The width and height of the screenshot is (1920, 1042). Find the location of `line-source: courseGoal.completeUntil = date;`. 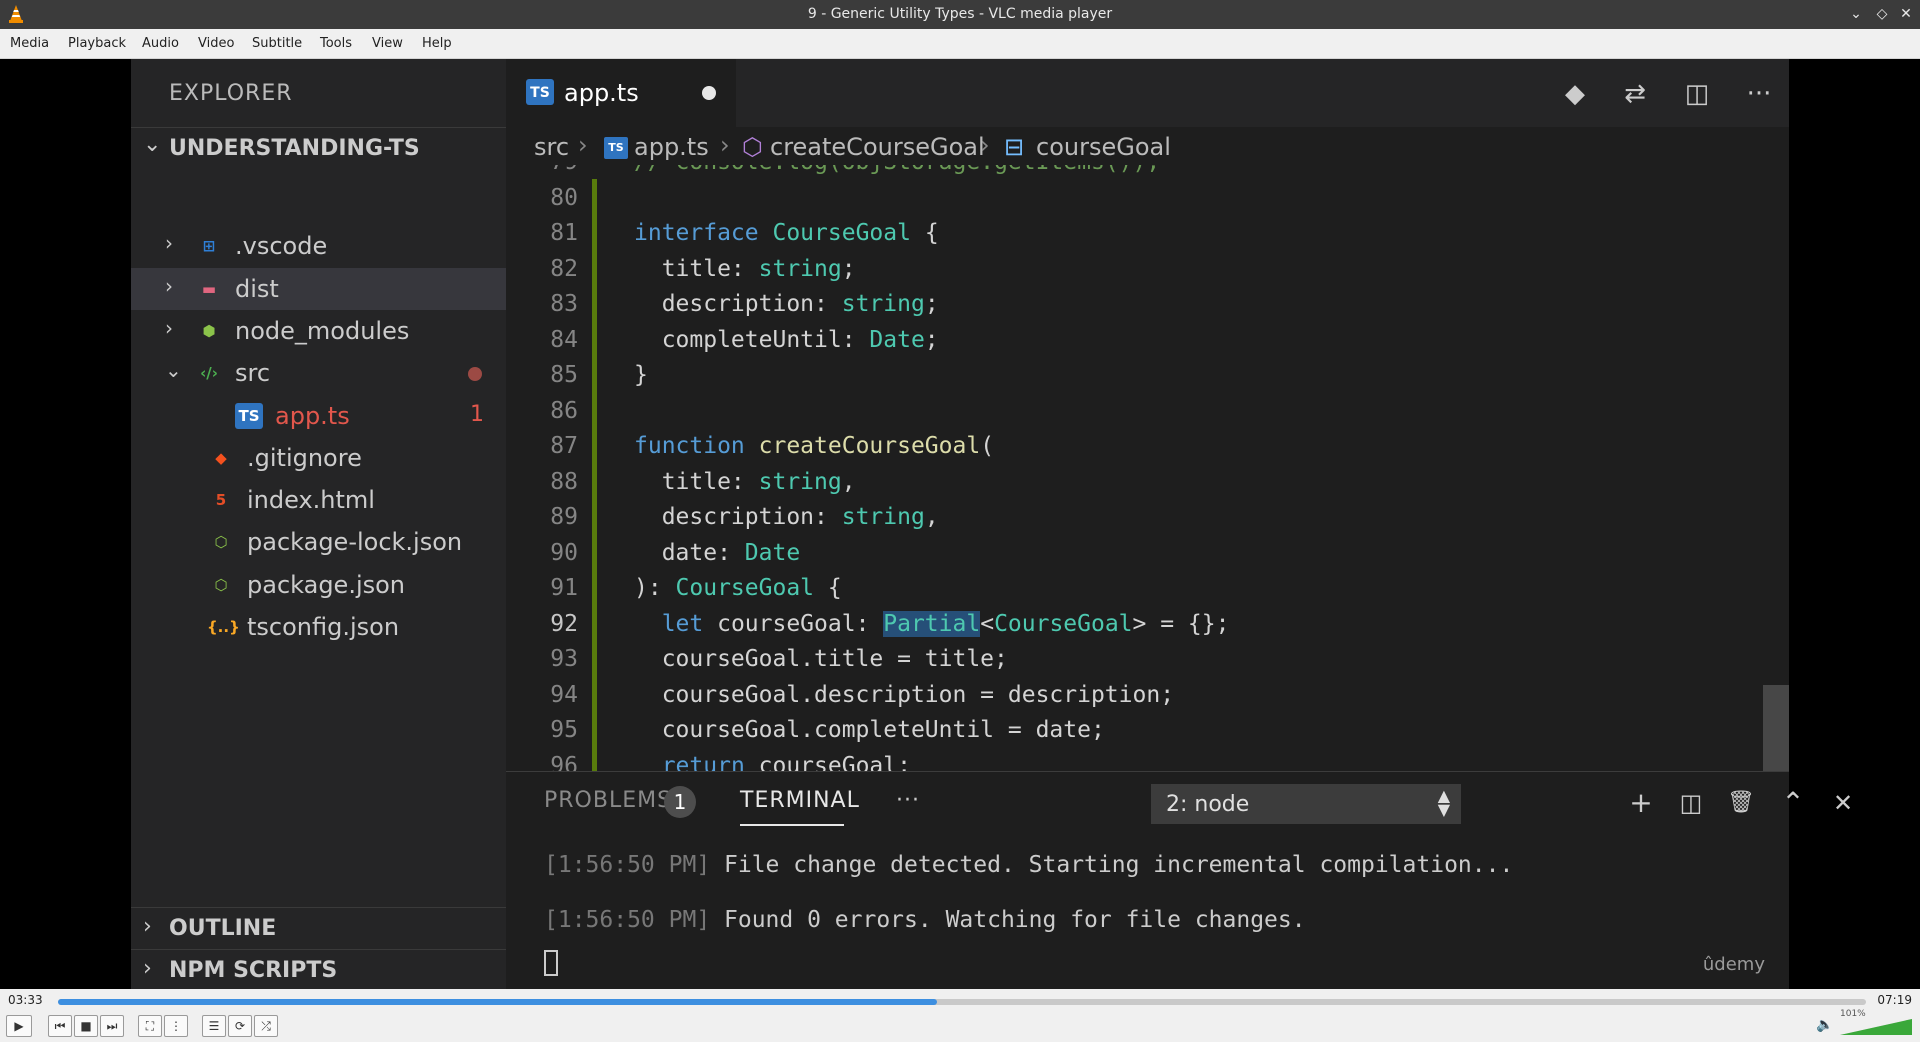

line-source: courseGoal.completeUntil = date; is located at coordinates (869, 730).